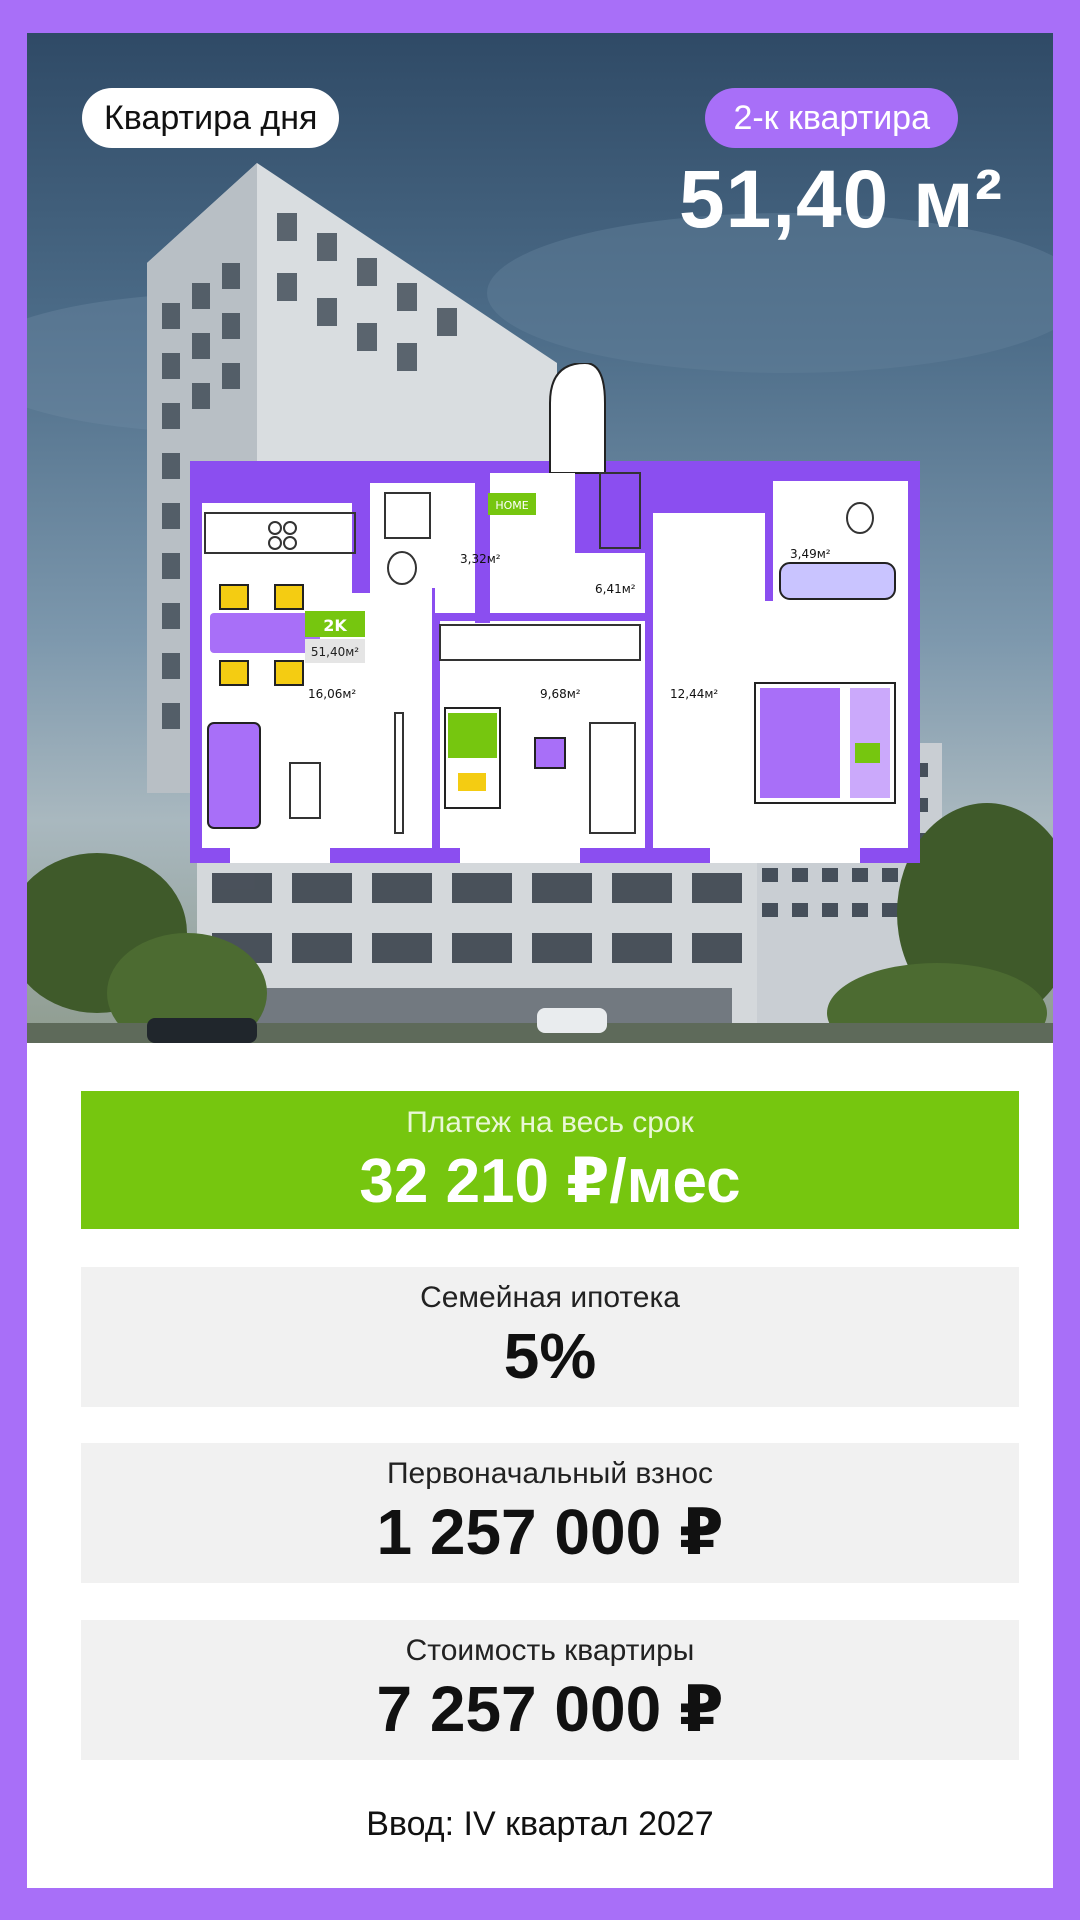 The height and width of the screenshot is (1920, 1080). I want to click on apartment-price-label: Стоимость квартиры, so click(550, 1650).